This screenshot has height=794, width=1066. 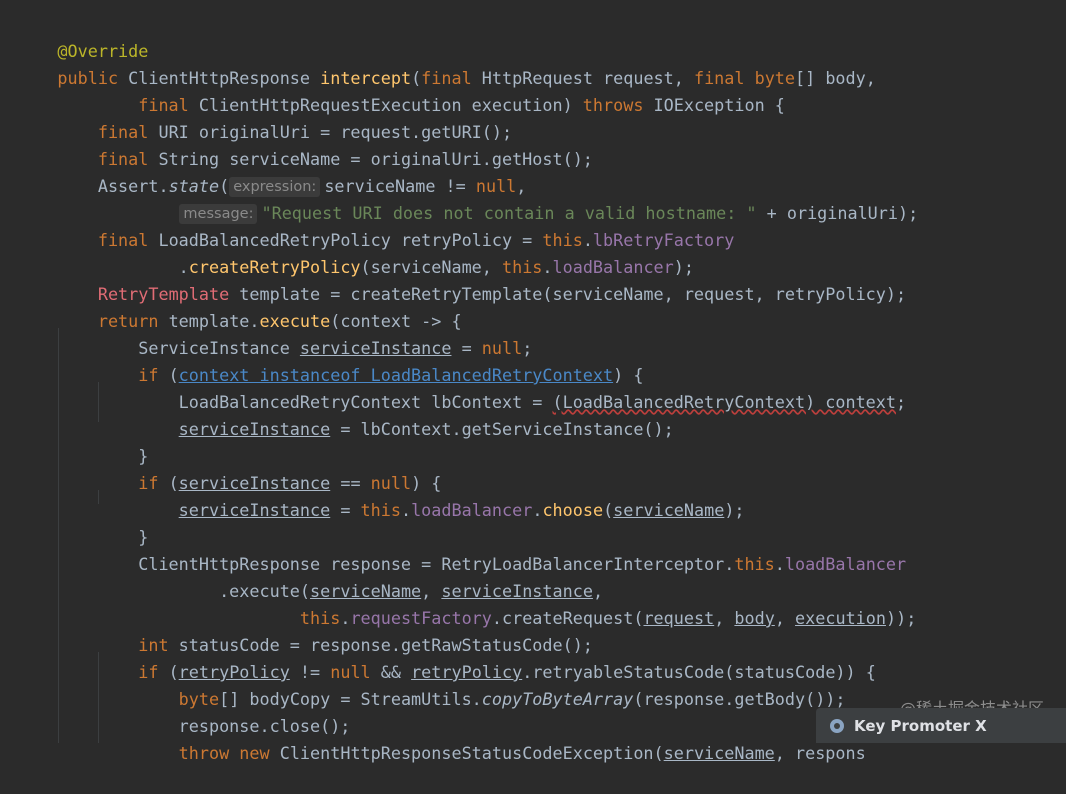 What do you see at coordinates (239, 306) in the screenshot?
I see `code-line-11: return template.execute(context -> {` at bounding box center [239, 306].